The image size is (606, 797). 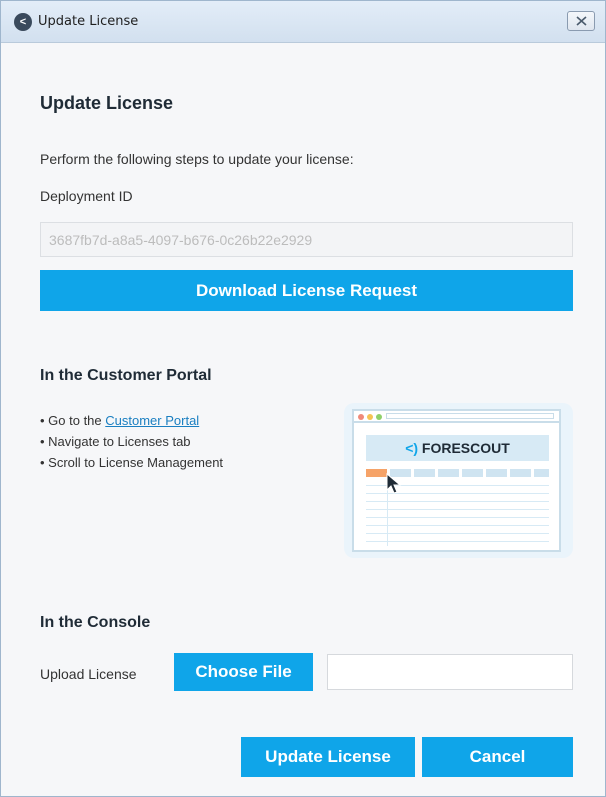 What do you see at coordinates (450, 672) in the screenshot?
I see `selected-file-field` at bounding box center [450, 672].